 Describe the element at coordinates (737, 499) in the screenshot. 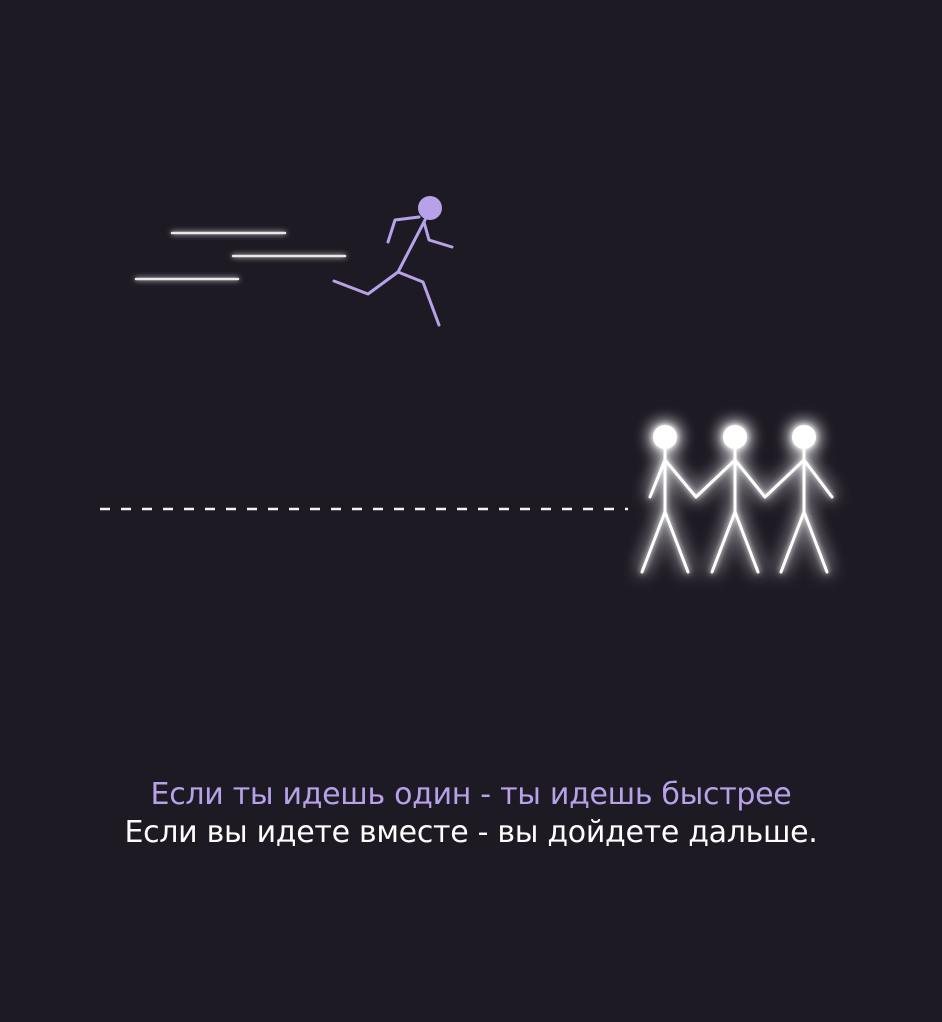

I see `three-stick-figures-holding-hands-icon` at that location.